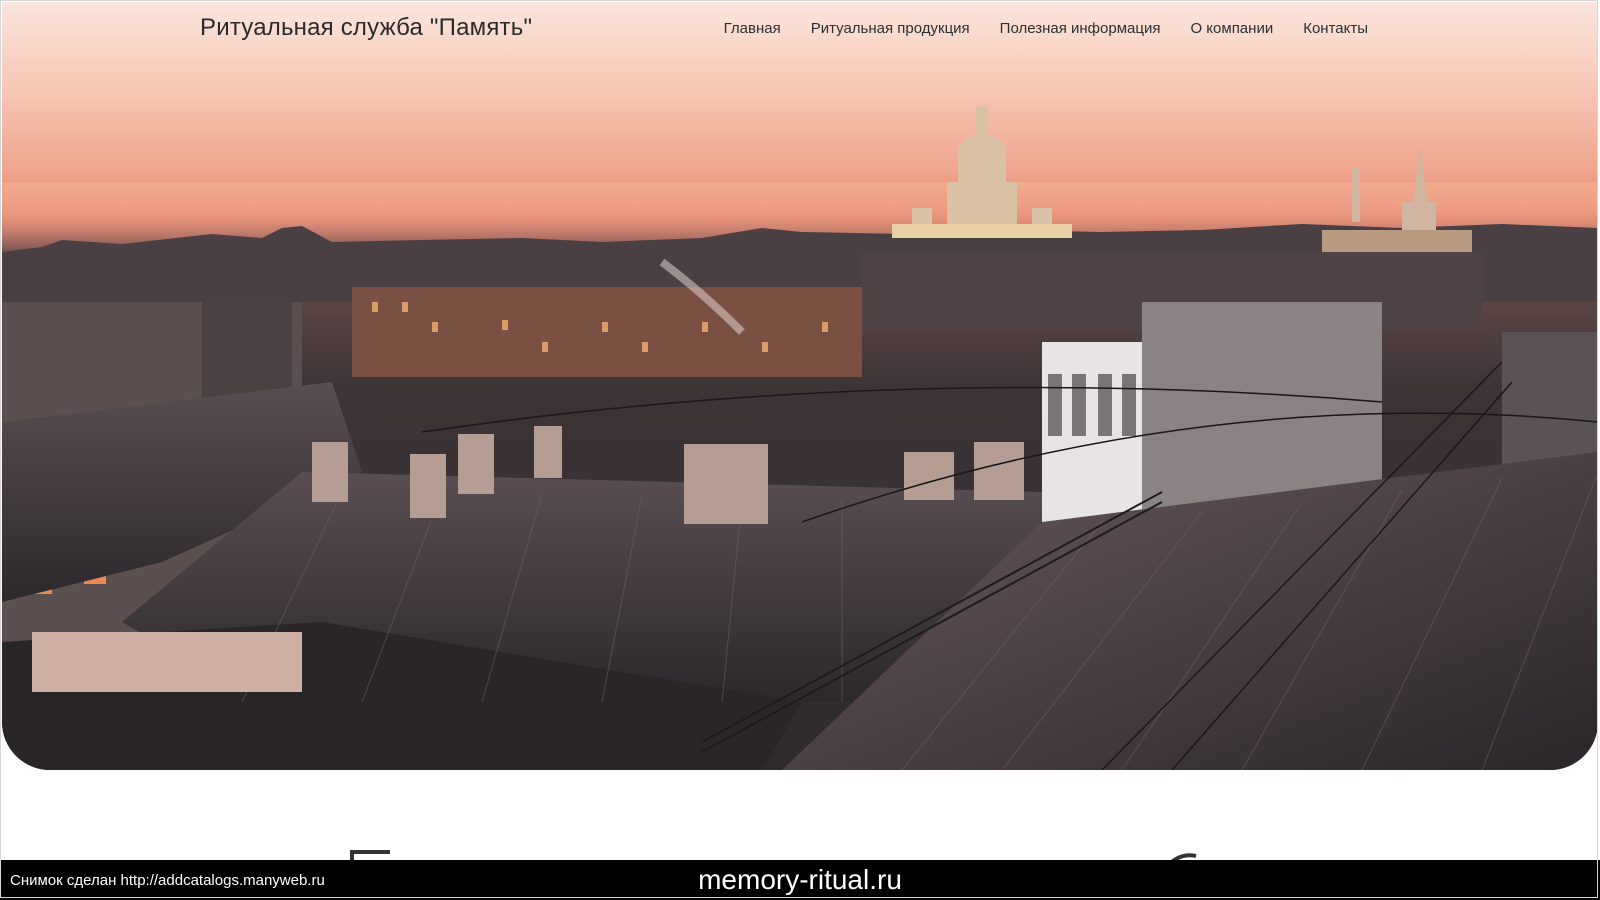  Describe the element at coordinates (752, 28) in the screenshot. I see `nav-item-home: Главная` at that location.